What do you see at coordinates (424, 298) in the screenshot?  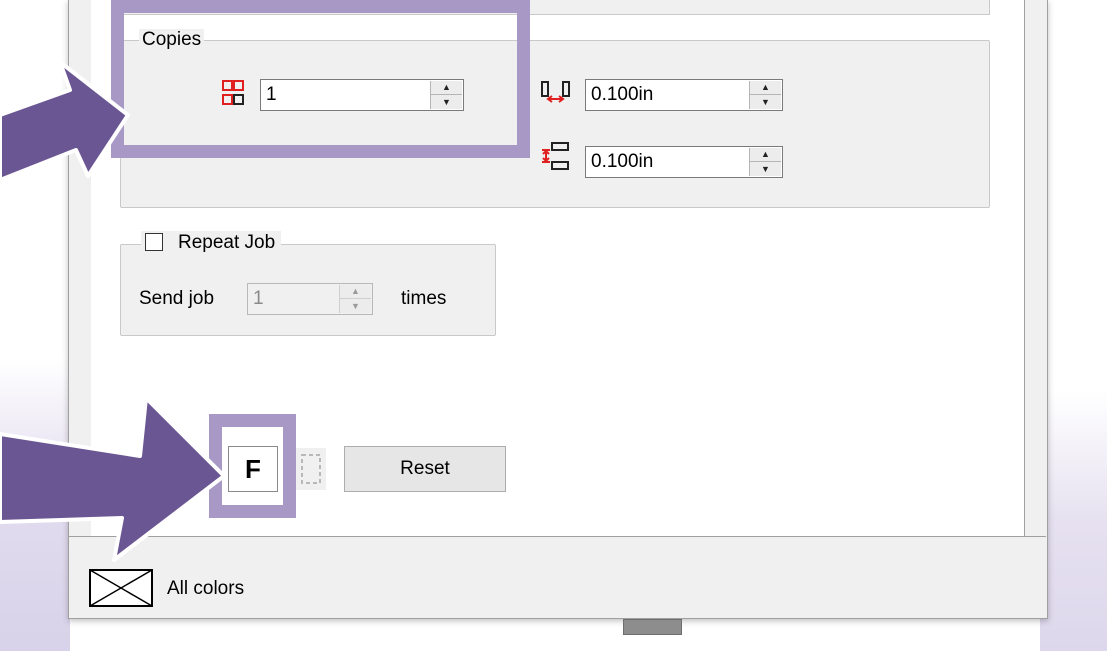 I see `times-label: times` at bounding box center [424, 298].